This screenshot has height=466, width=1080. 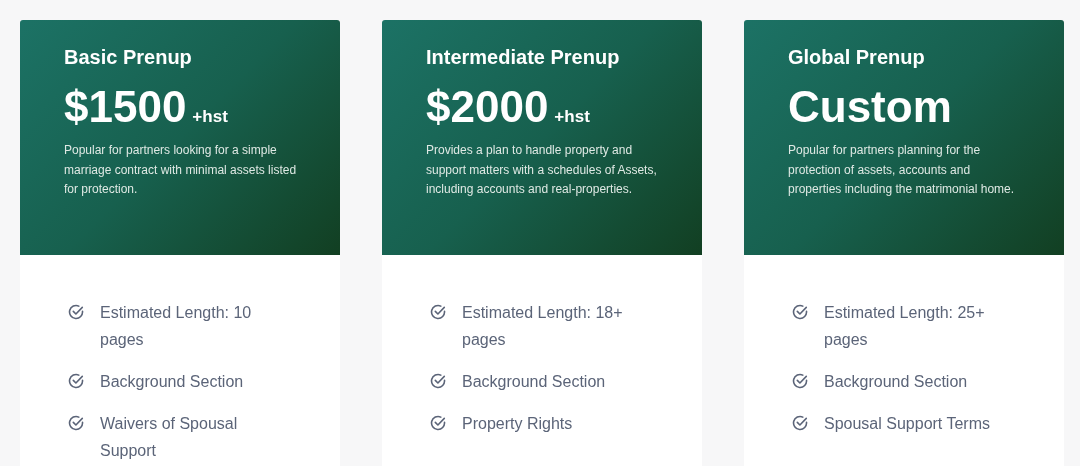 What do you see at coordinates (169, 437) in the screenshot?
I see `feature-text: Waivers of Spousal Support` at bounding box center [169, 437].